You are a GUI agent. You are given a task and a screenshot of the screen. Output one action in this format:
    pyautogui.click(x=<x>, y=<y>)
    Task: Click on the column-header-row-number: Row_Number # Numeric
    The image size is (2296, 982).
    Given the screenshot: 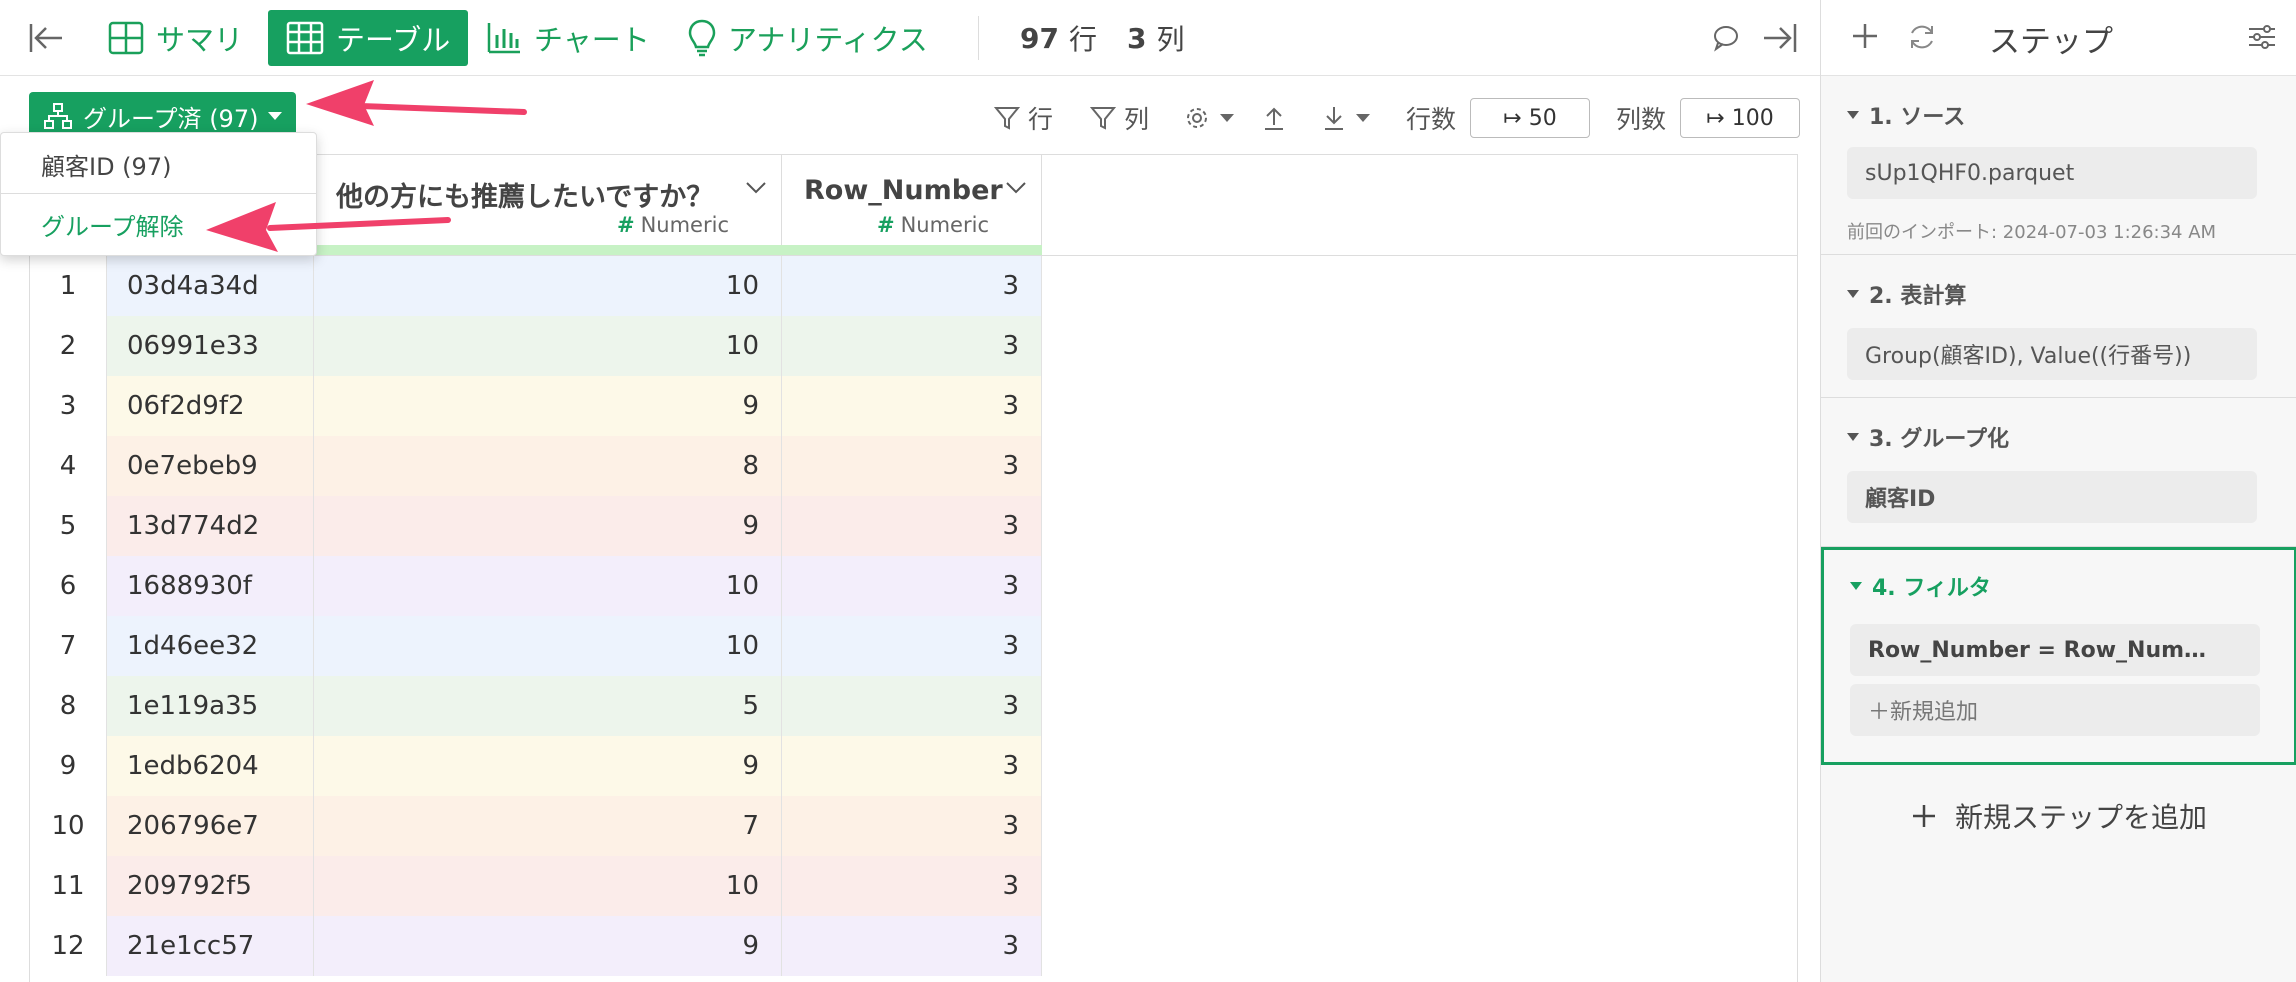 What is the action you would take?
    pyautogui.click(x=912, y=205)
    